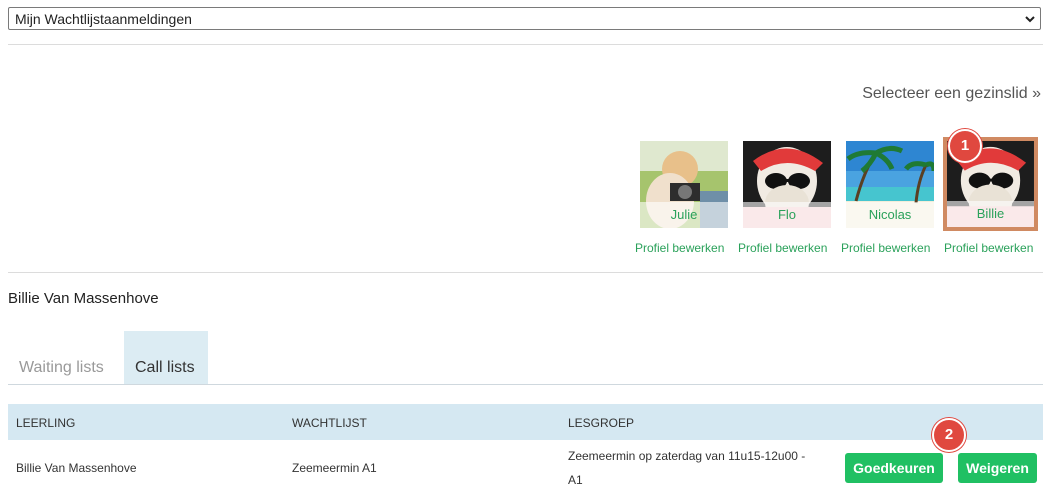 The image size is (1043, 491). Describe the element at coordinates (965, 146) in the screenshot. I see `step-badge-1: 1` at that location.